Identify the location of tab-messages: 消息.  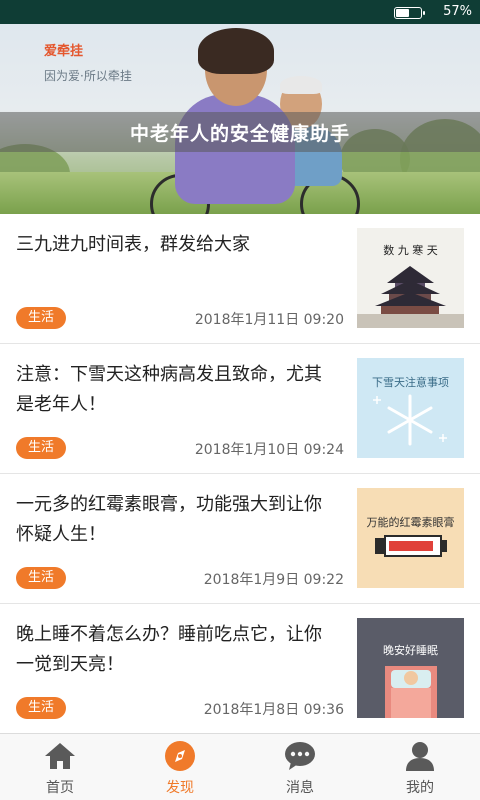
(300, 767).